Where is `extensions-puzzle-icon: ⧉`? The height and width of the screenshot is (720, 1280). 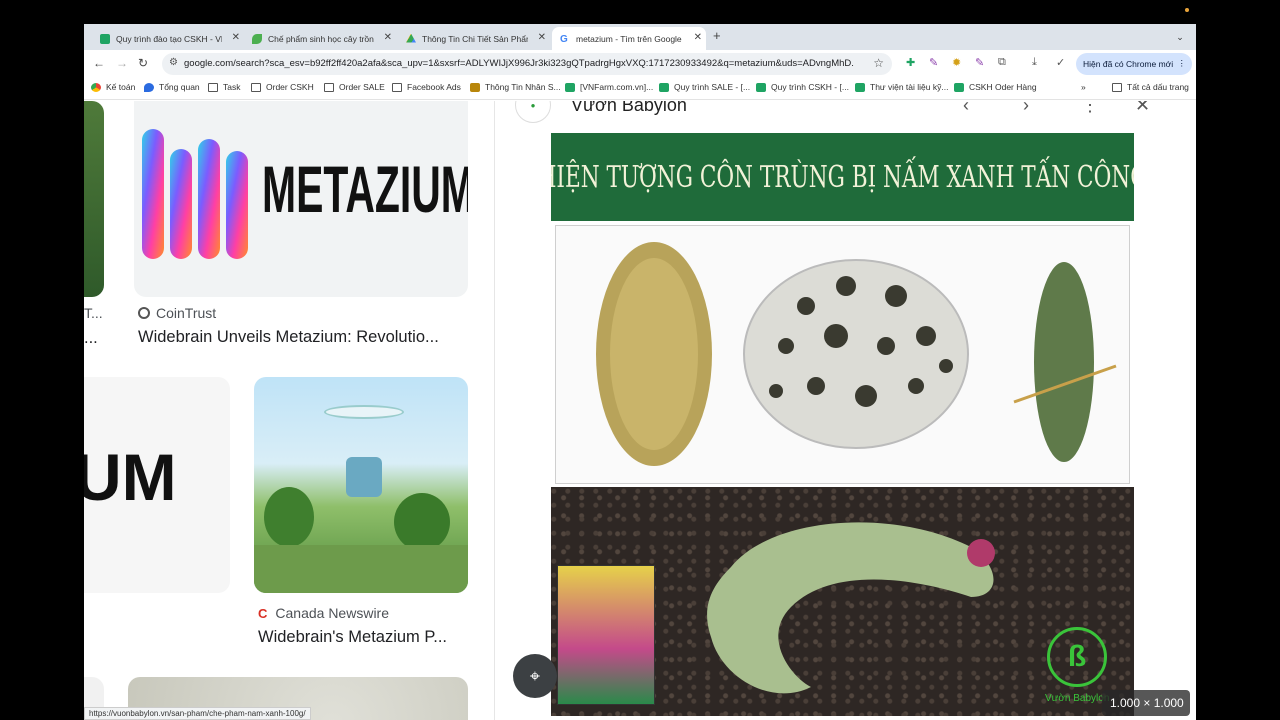 extensions-puzzle-icon: ⧉ is located at coordinates (1002, 62).